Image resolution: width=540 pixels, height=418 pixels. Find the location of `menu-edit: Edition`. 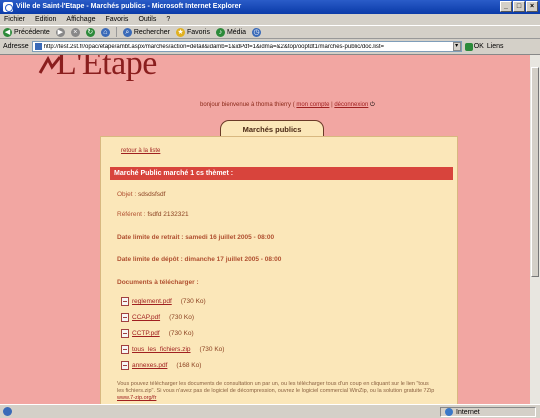

menu-edit: Edition is located at coordinates (45, 19).